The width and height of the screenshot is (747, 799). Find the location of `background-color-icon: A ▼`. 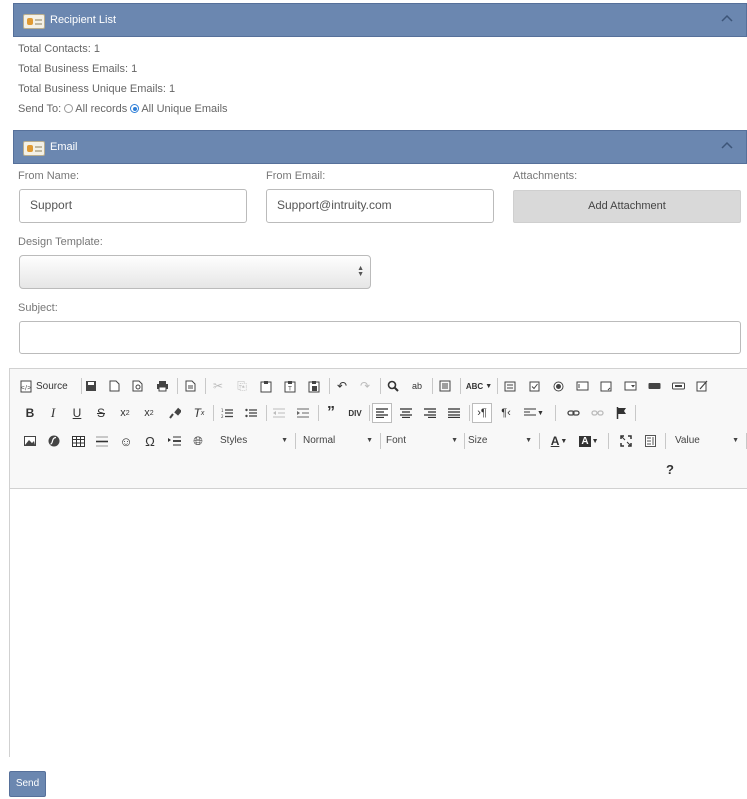

background-color-icon: A ▼ is located at coordinates (589, 441).